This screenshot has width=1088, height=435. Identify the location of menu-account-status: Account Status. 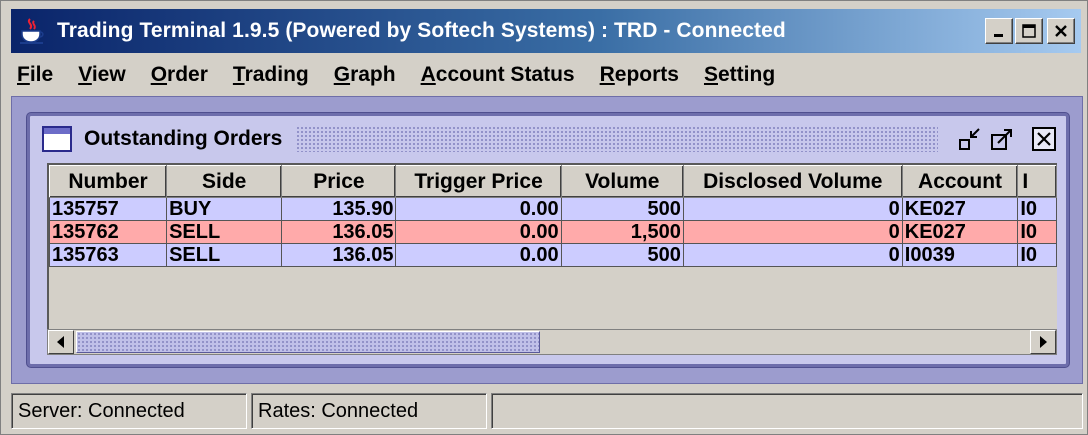
(498, 75).